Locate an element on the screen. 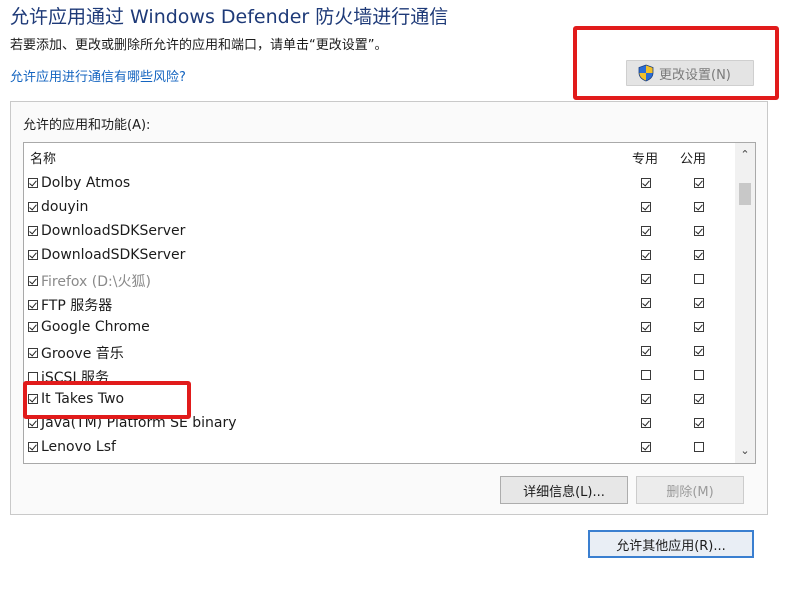  app-name-cell: Firefox (D:\火狐) is located at coordinates (89, 281).